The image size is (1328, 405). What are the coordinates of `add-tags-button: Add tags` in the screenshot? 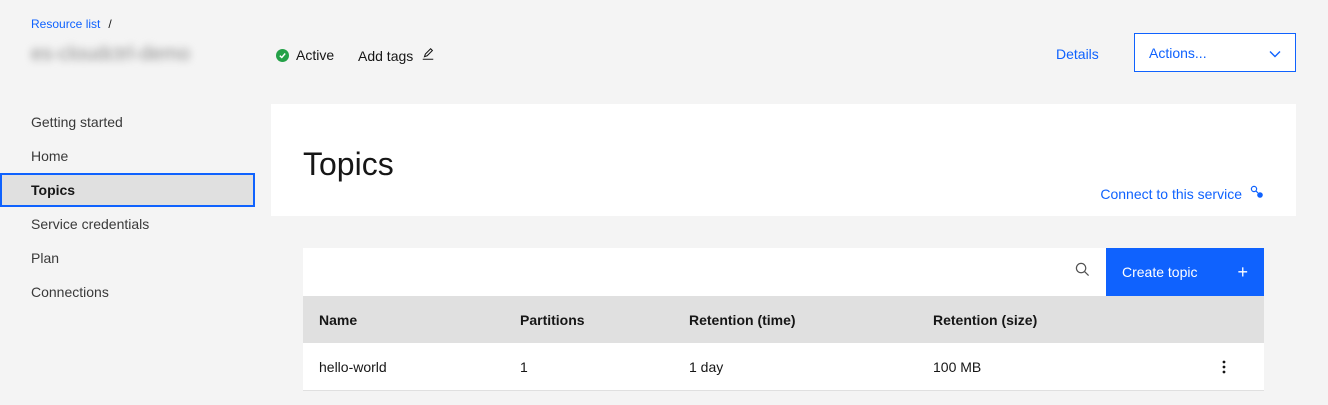 It's located at (396, 55).